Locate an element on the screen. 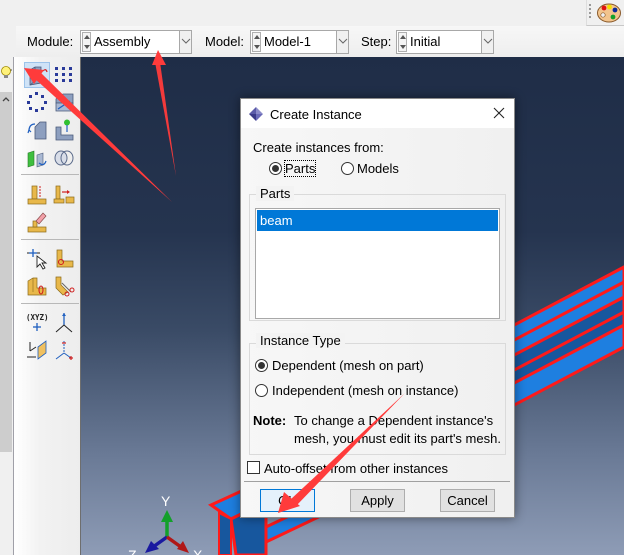 This screenshot has height=555, width=624. create-datum-axis-tool is located at coordinates (64, 323).